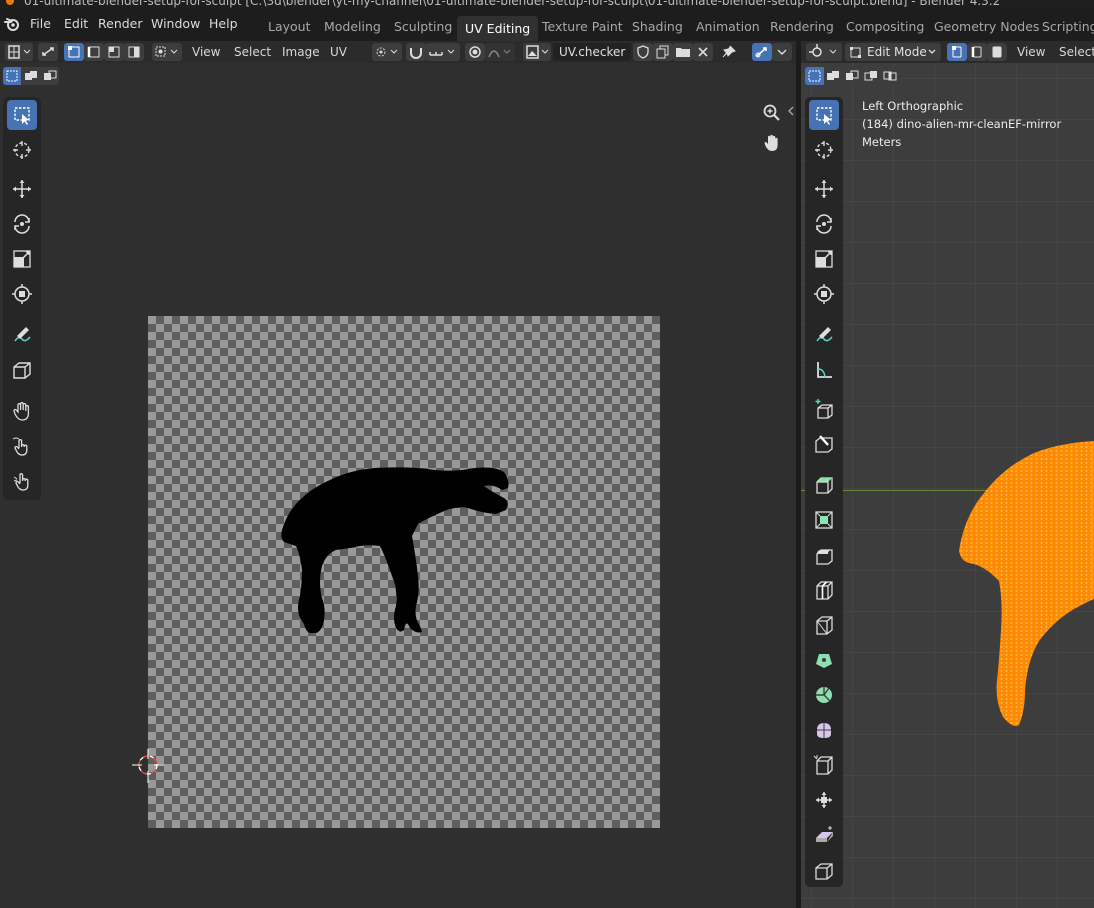 The width and height of the screenshot is (1094, 908). Describe the element at coordinates (22, 224) in the screenshot. I see `uv-tool-rotate` at that location.